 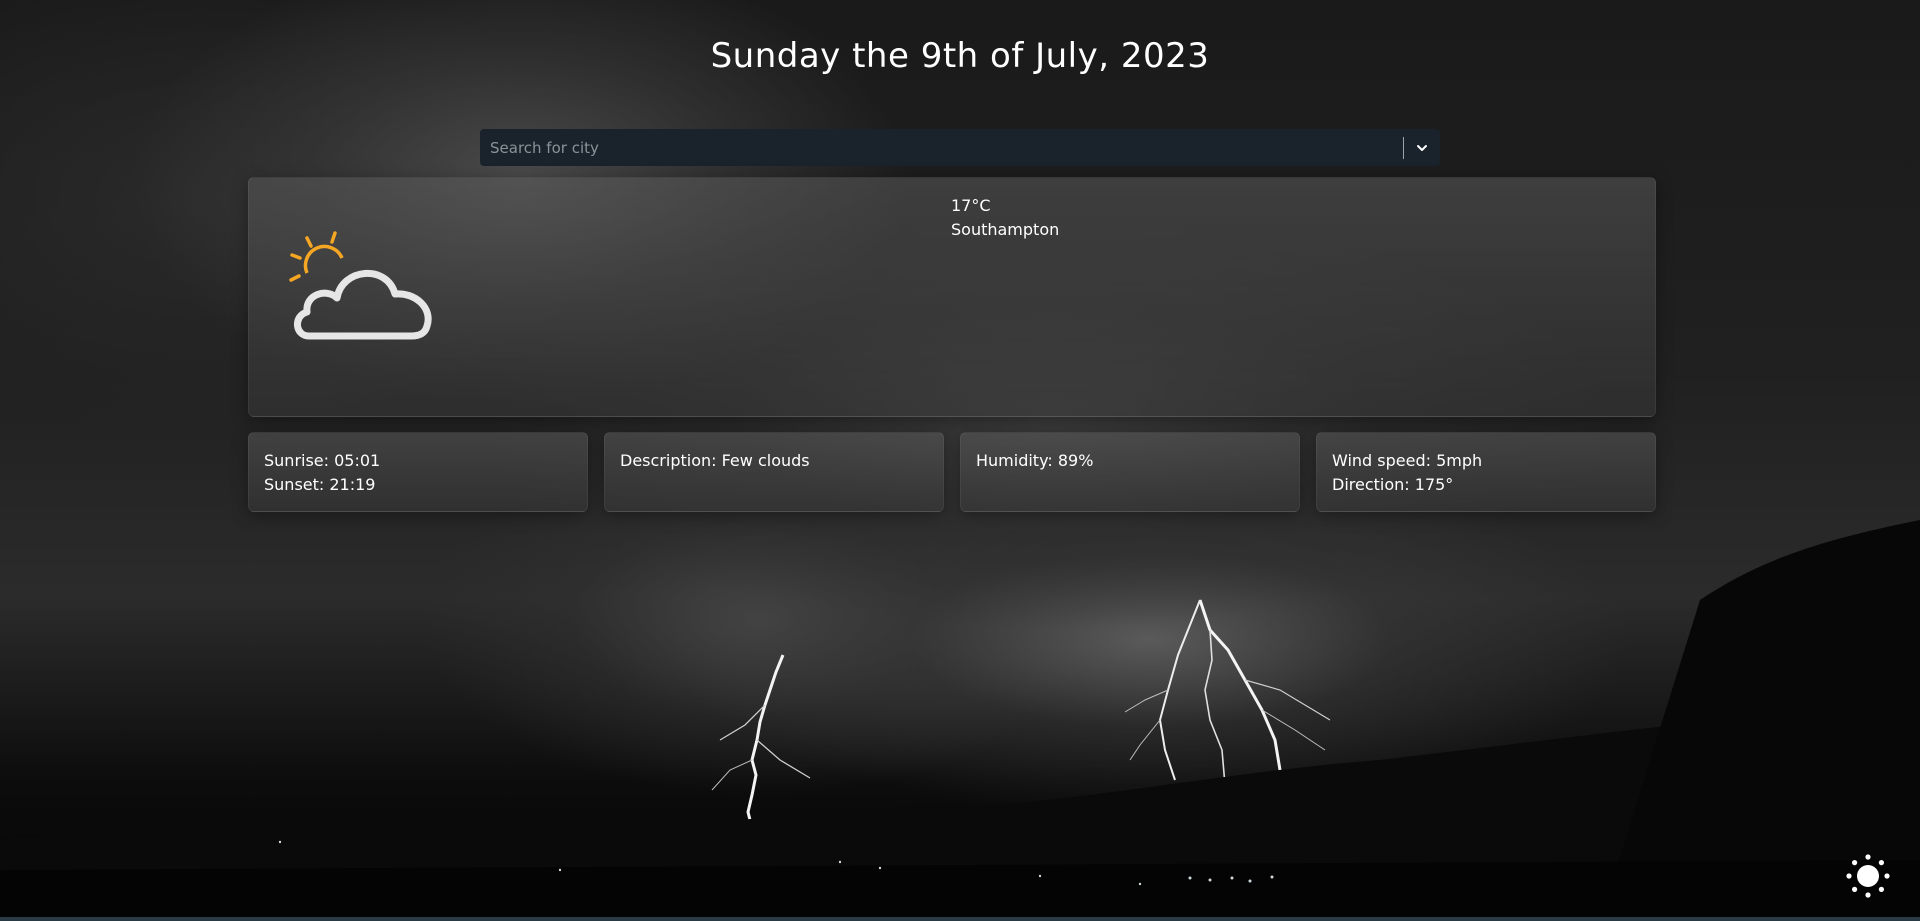 What do you see at coordinates (971, 205) in the screenshot?
I see `temperature: 17°C` at bounding box center [971, 205].